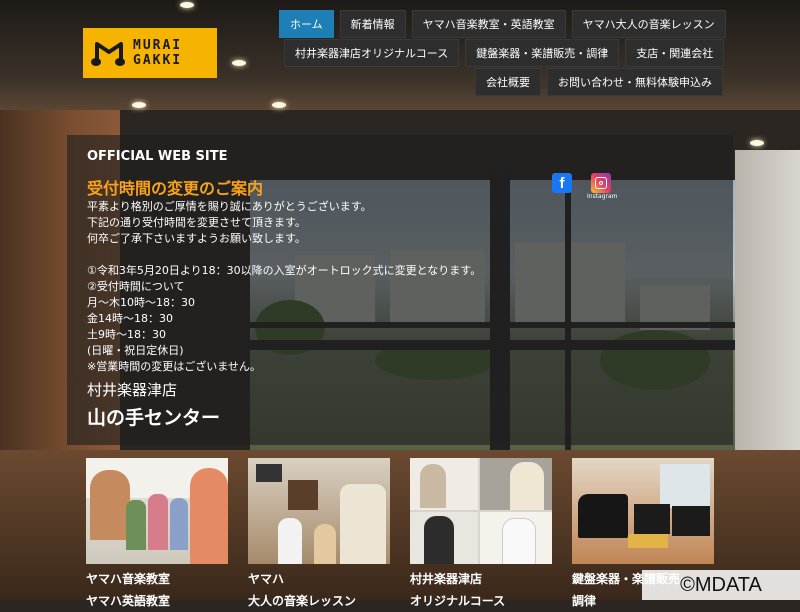 The image size is (800, 612). What do you see at coordinates (721, 585) in the screenshot?
I see `copyright-watermark: ©MDATA` at bounding box center [721, 585].